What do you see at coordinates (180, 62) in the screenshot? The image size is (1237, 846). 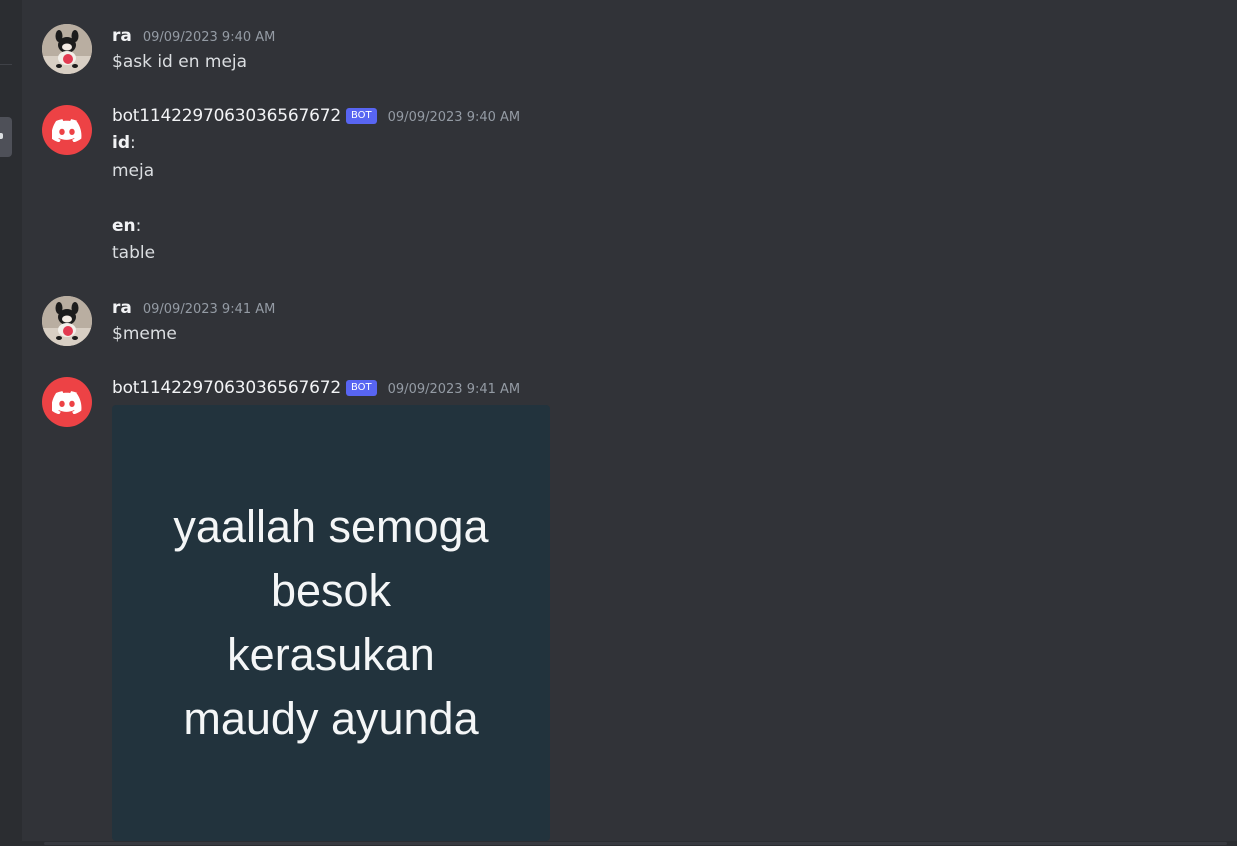 I see `message-text: $ask id en meja` at bounding box center [180, 62].